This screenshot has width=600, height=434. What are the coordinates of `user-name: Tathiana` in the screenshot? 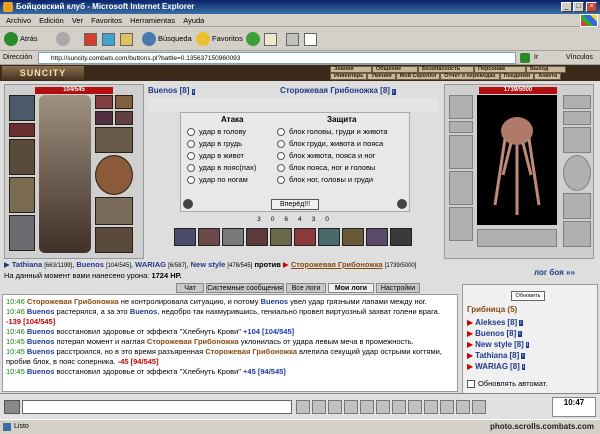 It's located at (491, 355).